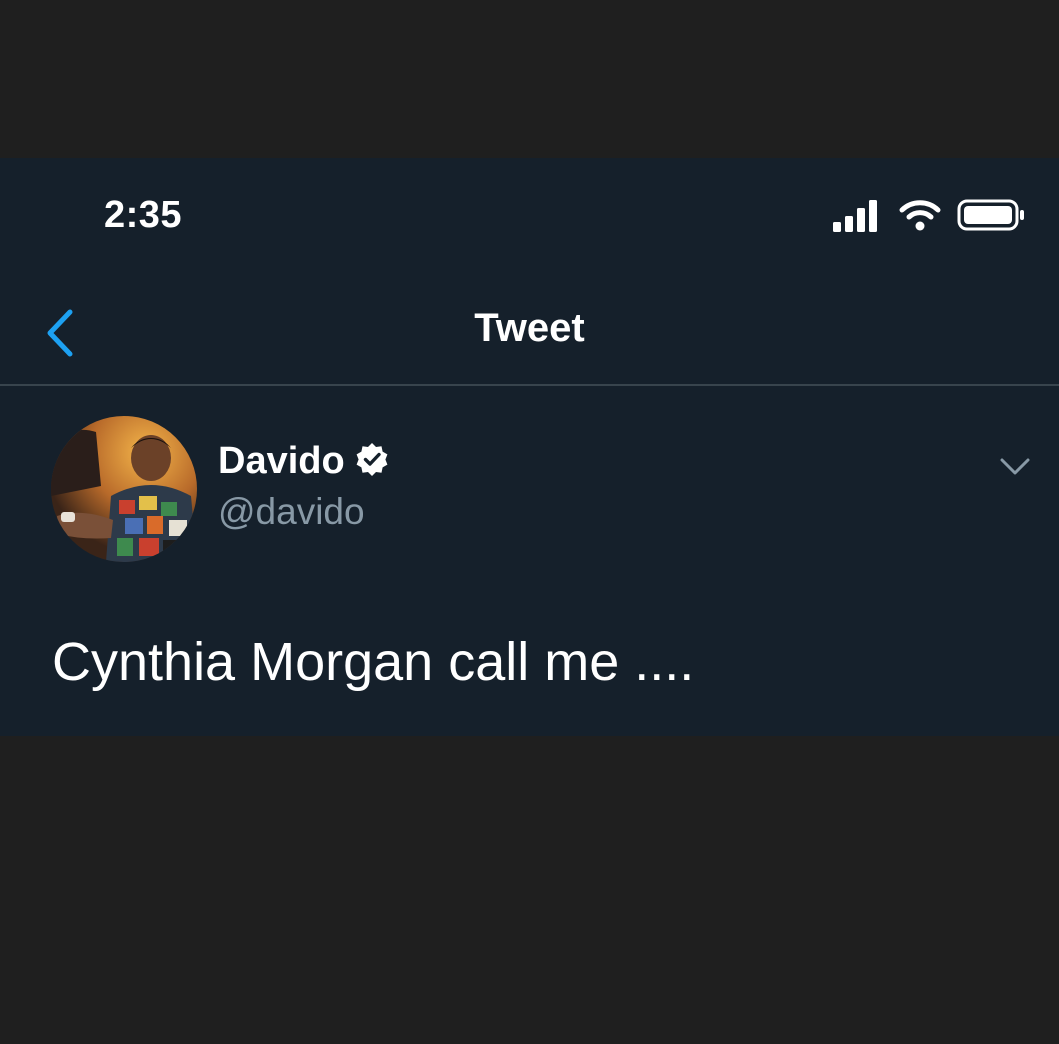 Image resolution: width=1059 pixels, height=1044 pixels. Describe the element at coordinates (143, 215) in the screenshot. I see `status-time: 2:35` at that location.